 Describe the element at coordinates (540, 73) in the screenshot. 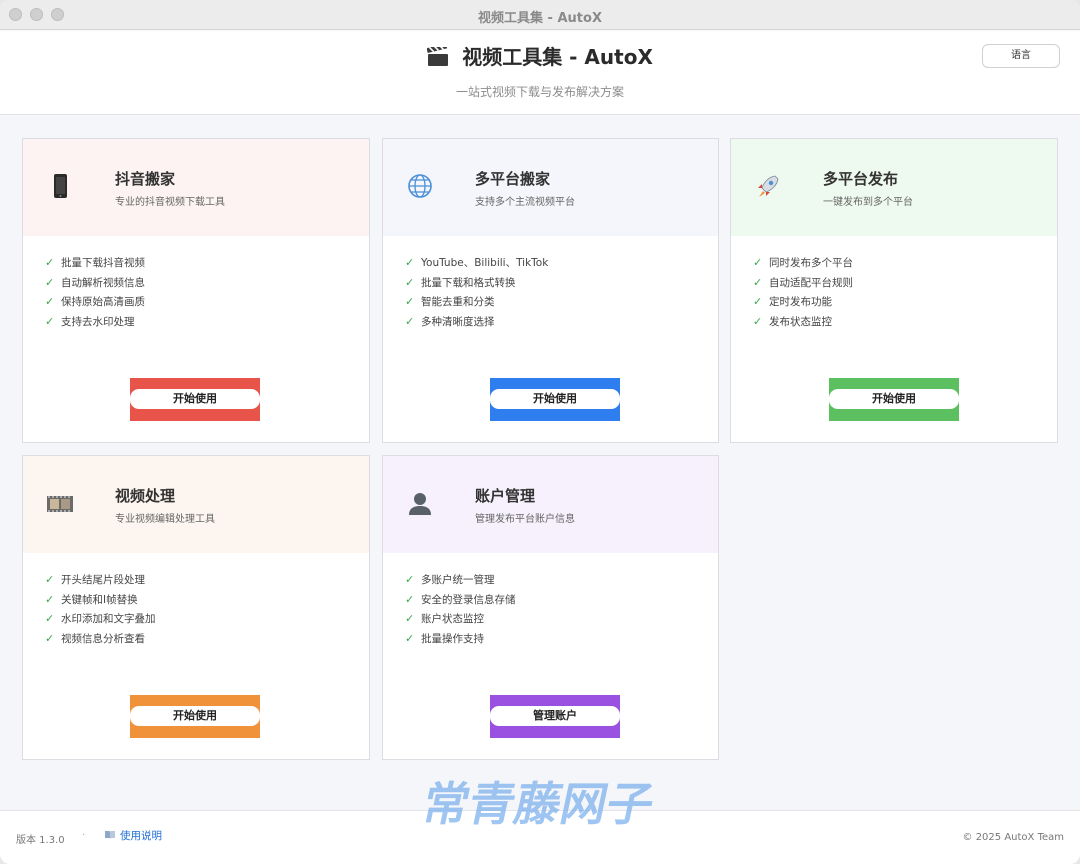

I see `app-header: 视频工具集 - AutoX 一站式视频下载与发布解决方案 语言` at that location.